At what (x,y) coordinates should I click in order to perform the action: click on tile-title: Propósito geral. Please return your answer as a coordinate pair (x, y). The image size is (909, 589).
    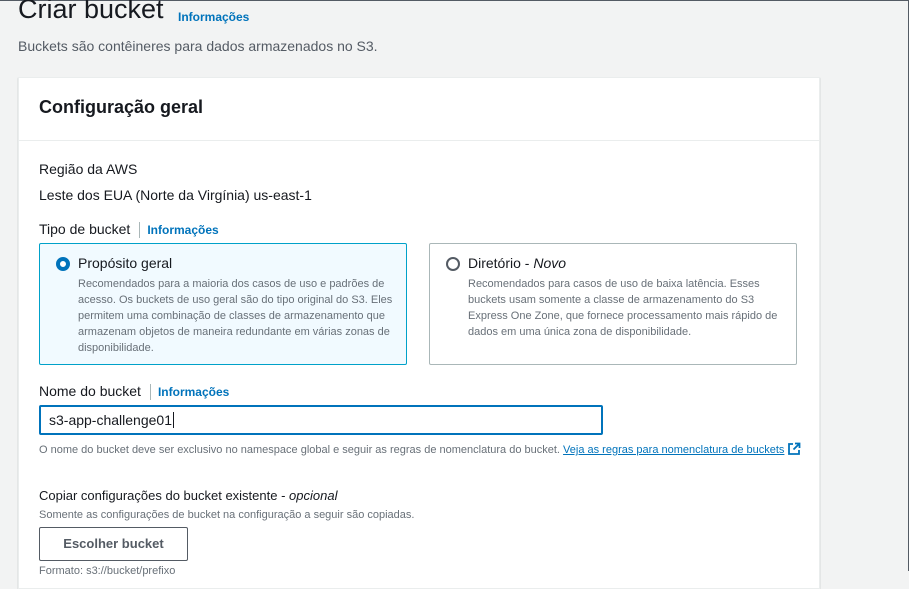
    Looking at the image, I should click on (125, 263).